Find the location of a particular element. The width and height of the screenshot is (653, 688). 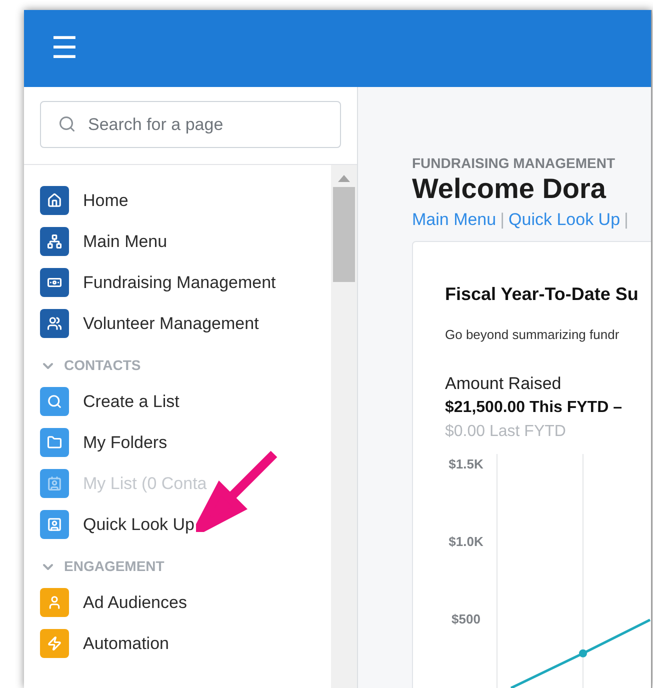

sidebar-item: Fundraising Management is located at coordinates (179, 283).